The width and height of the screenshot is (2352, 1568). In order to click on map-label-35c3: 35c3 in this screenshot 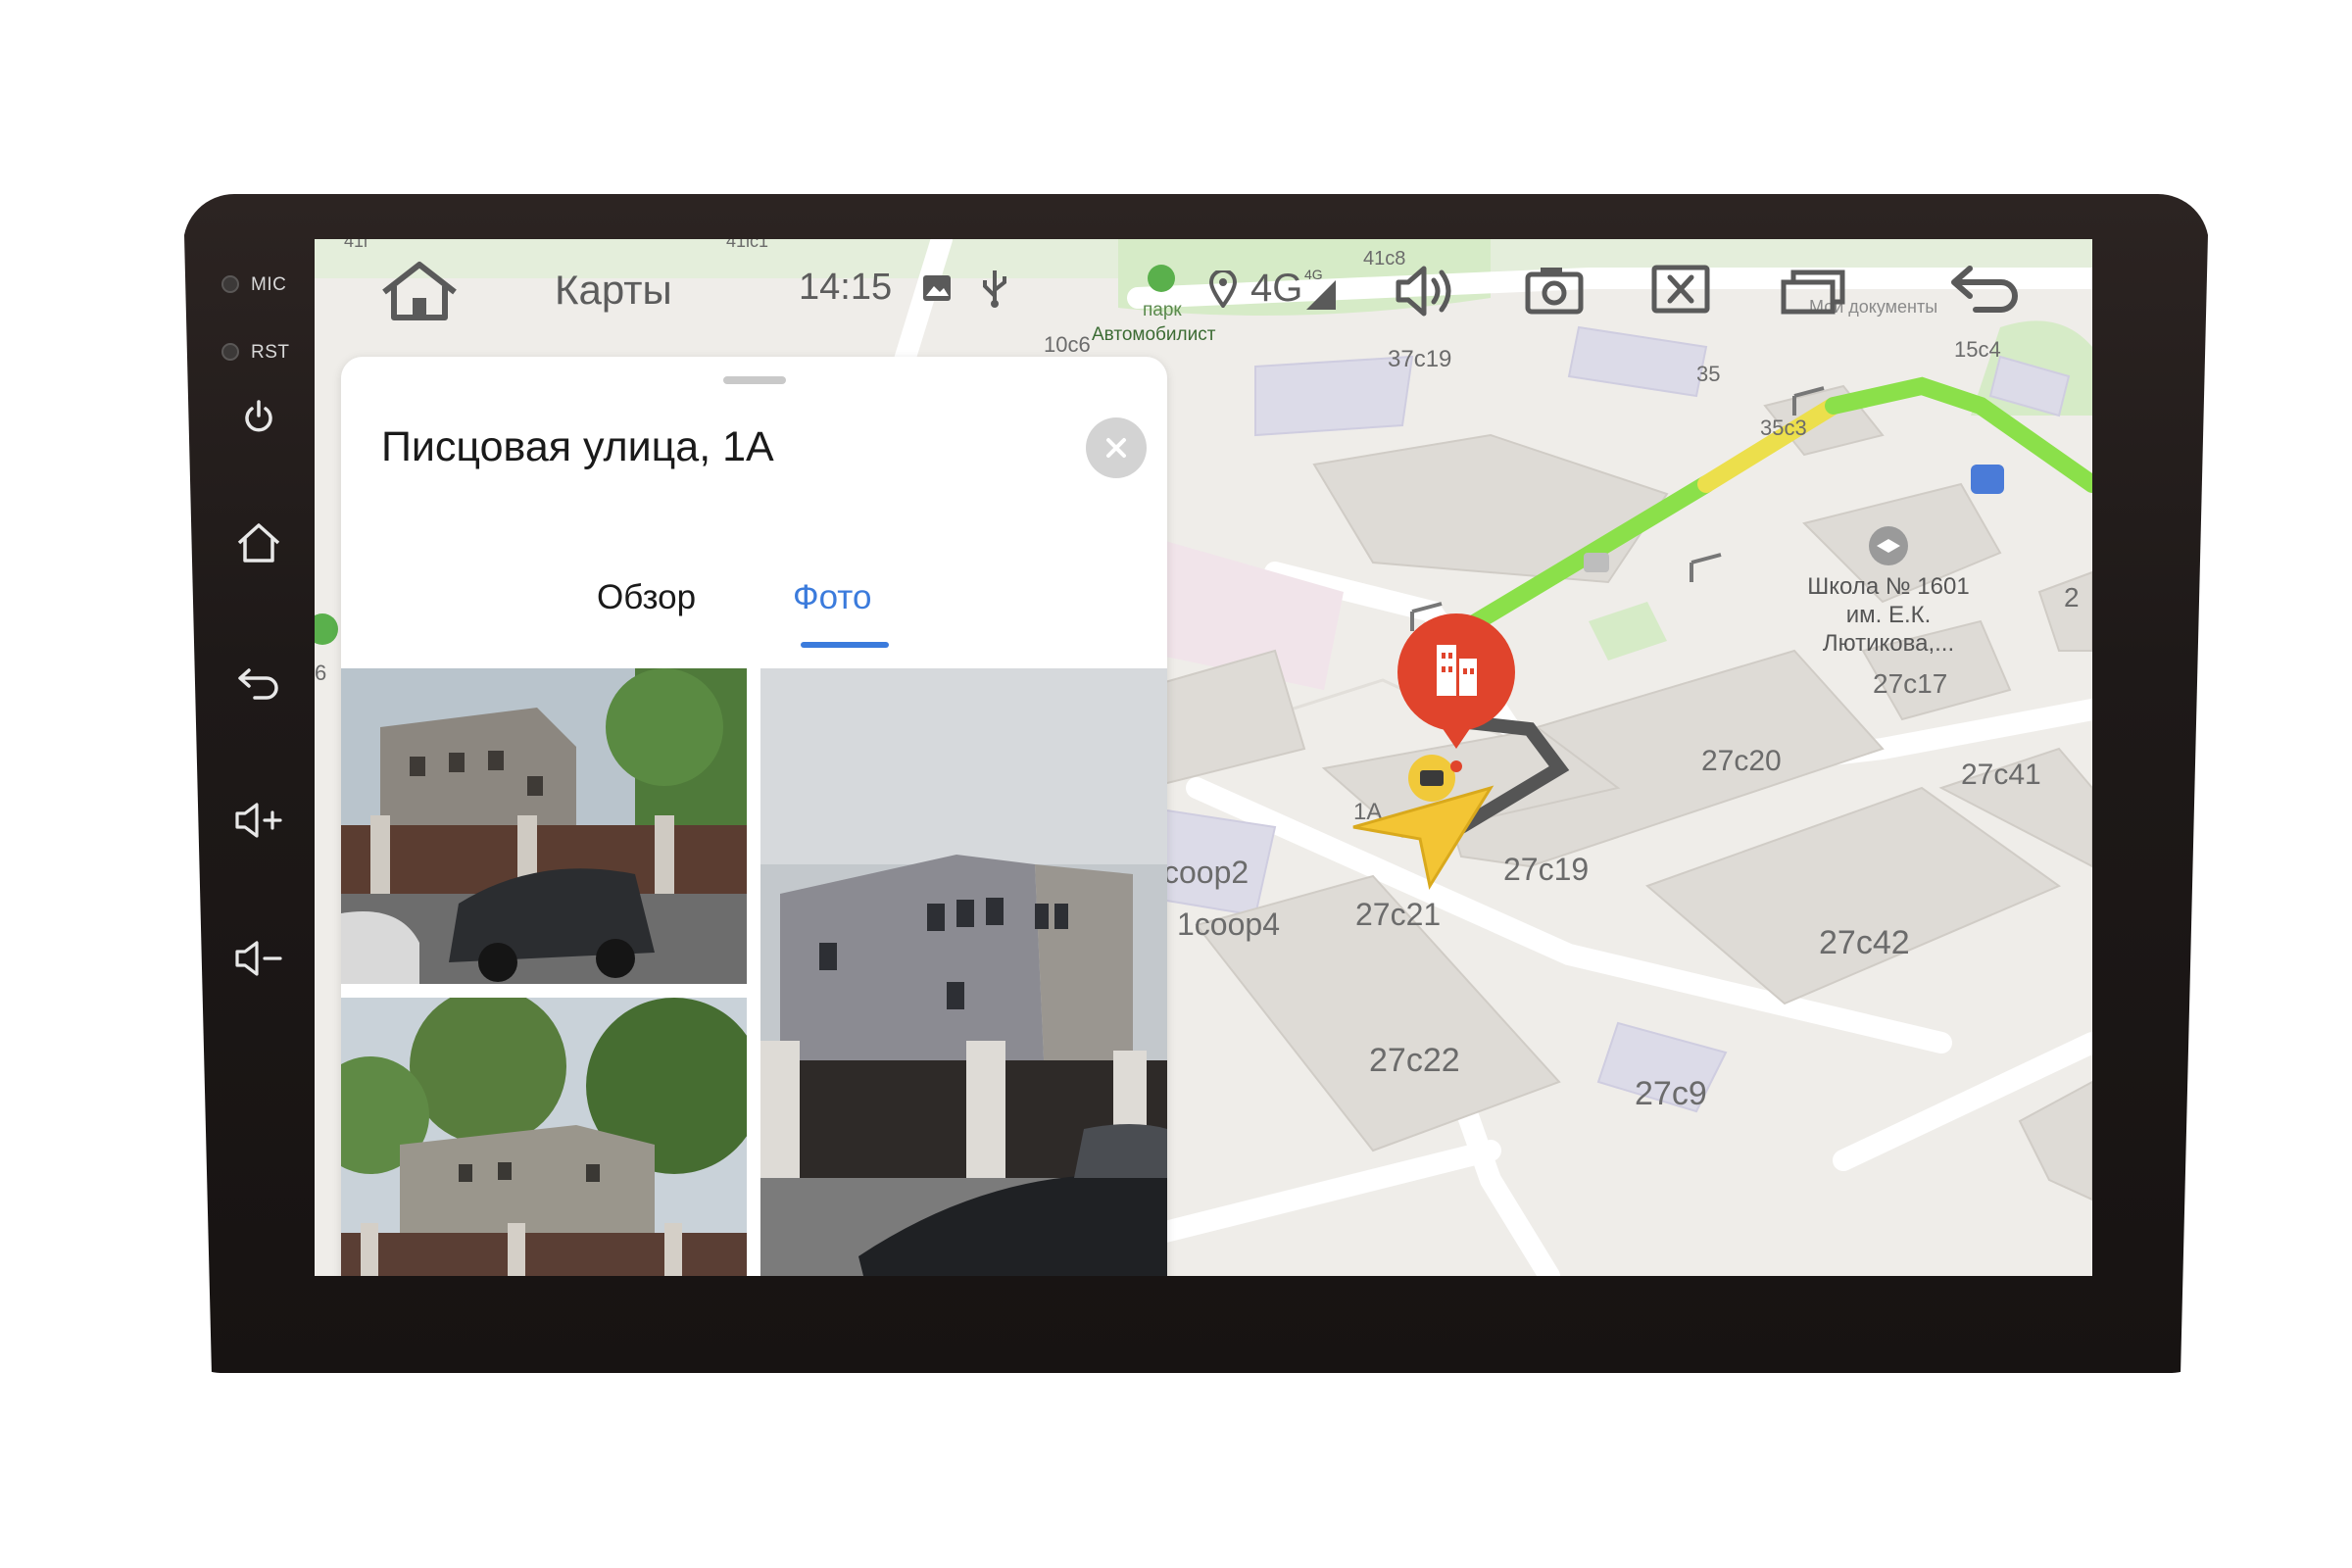, I will do `click(1783, 428)`.